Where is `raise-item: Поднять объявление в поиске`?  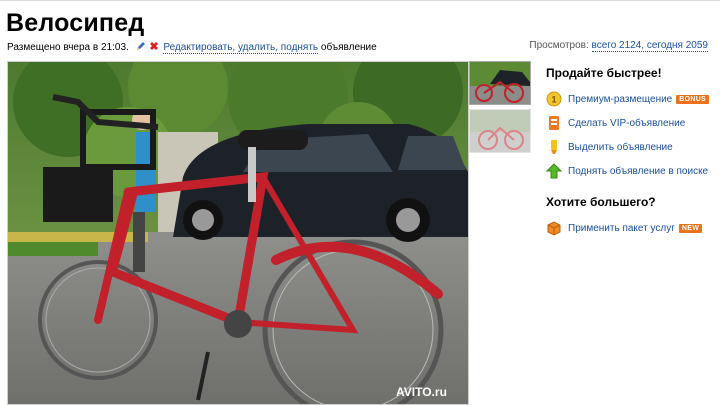
raise-item: Поднять объявление в поиске is located at coordinates (630, 171).